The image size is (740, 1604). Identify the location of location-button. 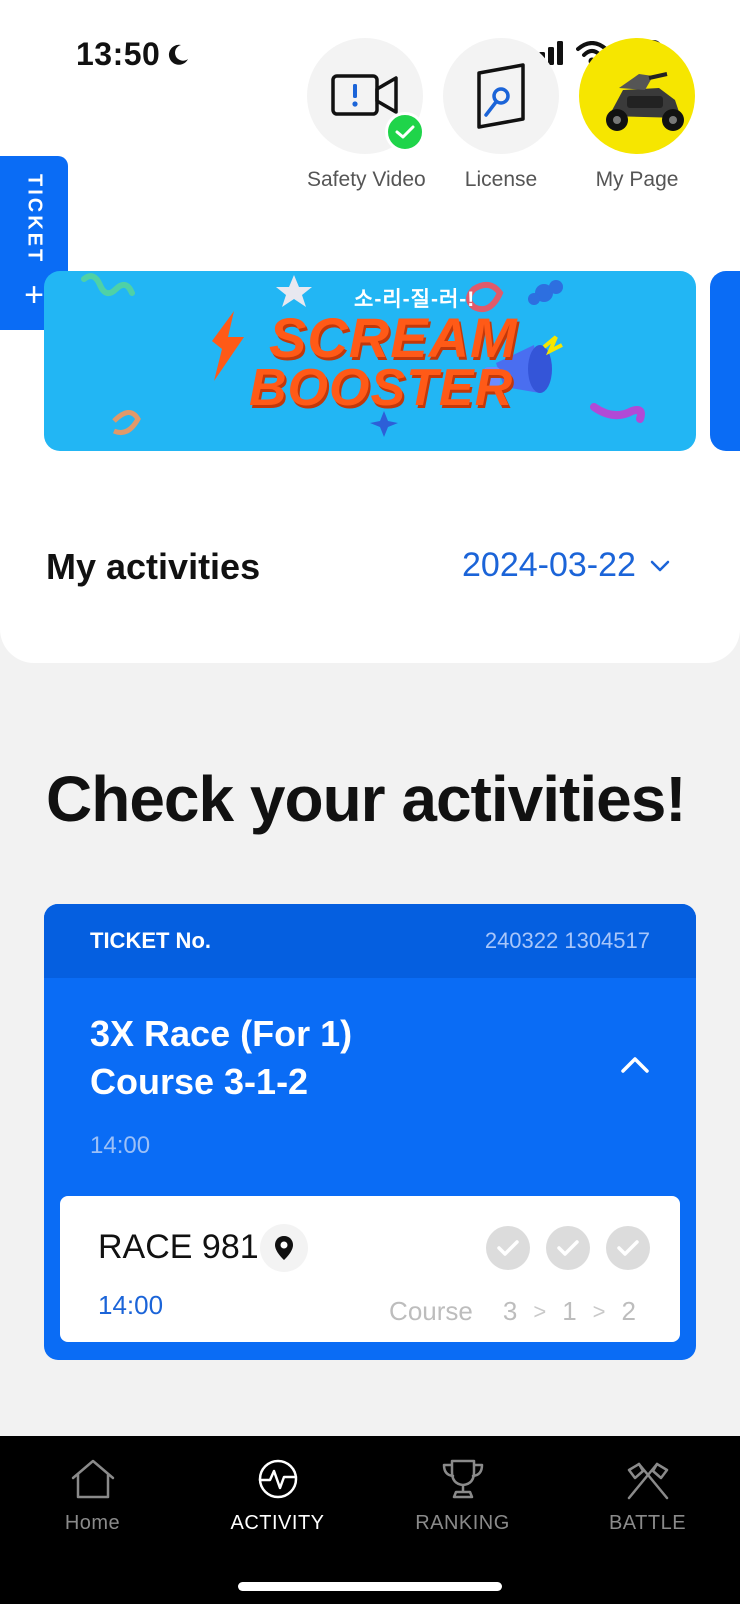
(284, 1248).